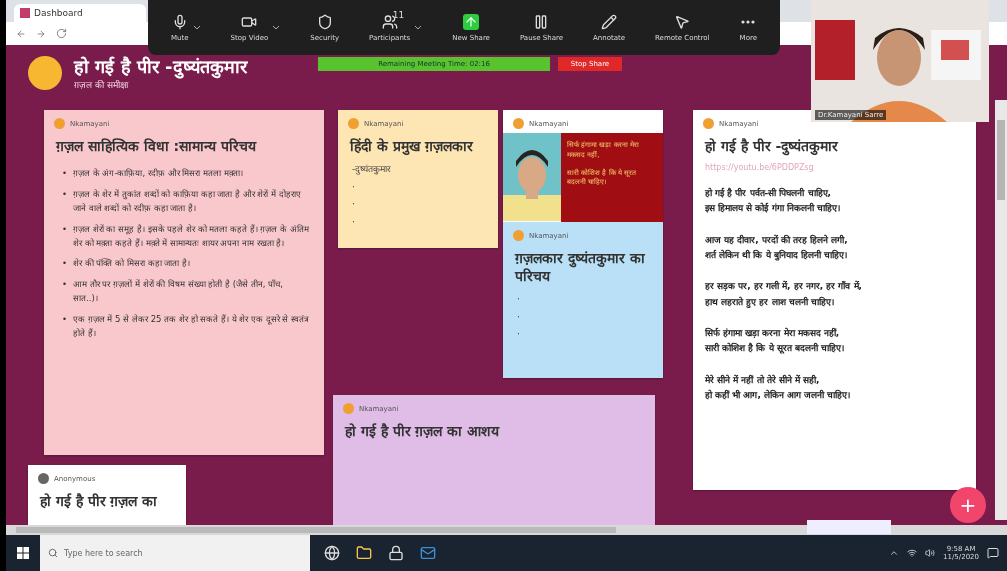 The image size is (1007, 571). What do you see at coordinates (774, 341) in the screenshot?
I see `poem-stanza: सिर्फ हंगामा खड़ा करना मेरा मकसद नहीं, सारी कोशिश है कि ये सूरत बदलनी चाहिए।` at bounding box center [774, 341].